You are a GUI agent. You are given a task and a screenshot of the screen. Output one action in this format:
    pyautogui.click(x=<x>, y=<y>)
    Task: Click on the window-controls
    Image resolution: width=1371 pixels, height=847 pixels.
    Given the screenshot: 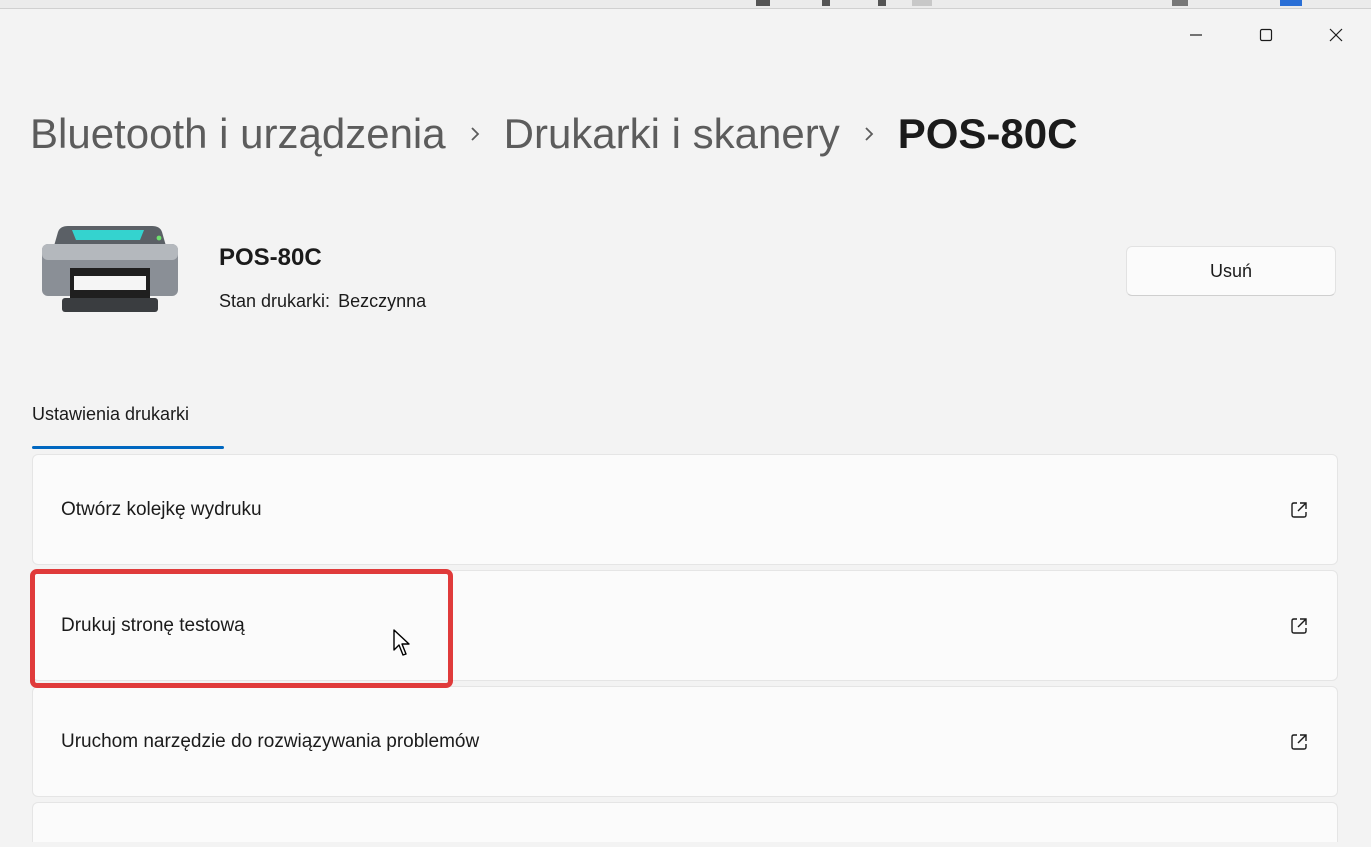 What is the action you would take?
    pyautogui.click(x=1266, y=35)
    